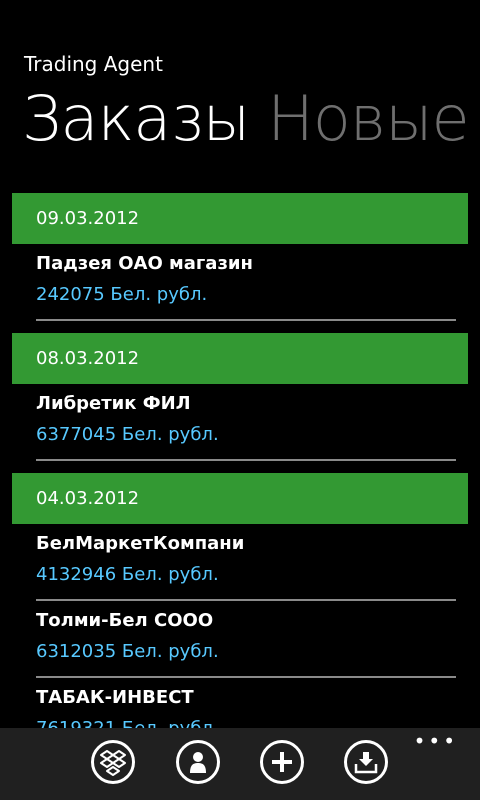 Image resolution: width=480 pixels, height=800 pixels. Describe the element at coordinates (246, 639) in the screenshot. I see `list-item: Толми-Бел СООО 6312035 Бел. рубл.` at that location.